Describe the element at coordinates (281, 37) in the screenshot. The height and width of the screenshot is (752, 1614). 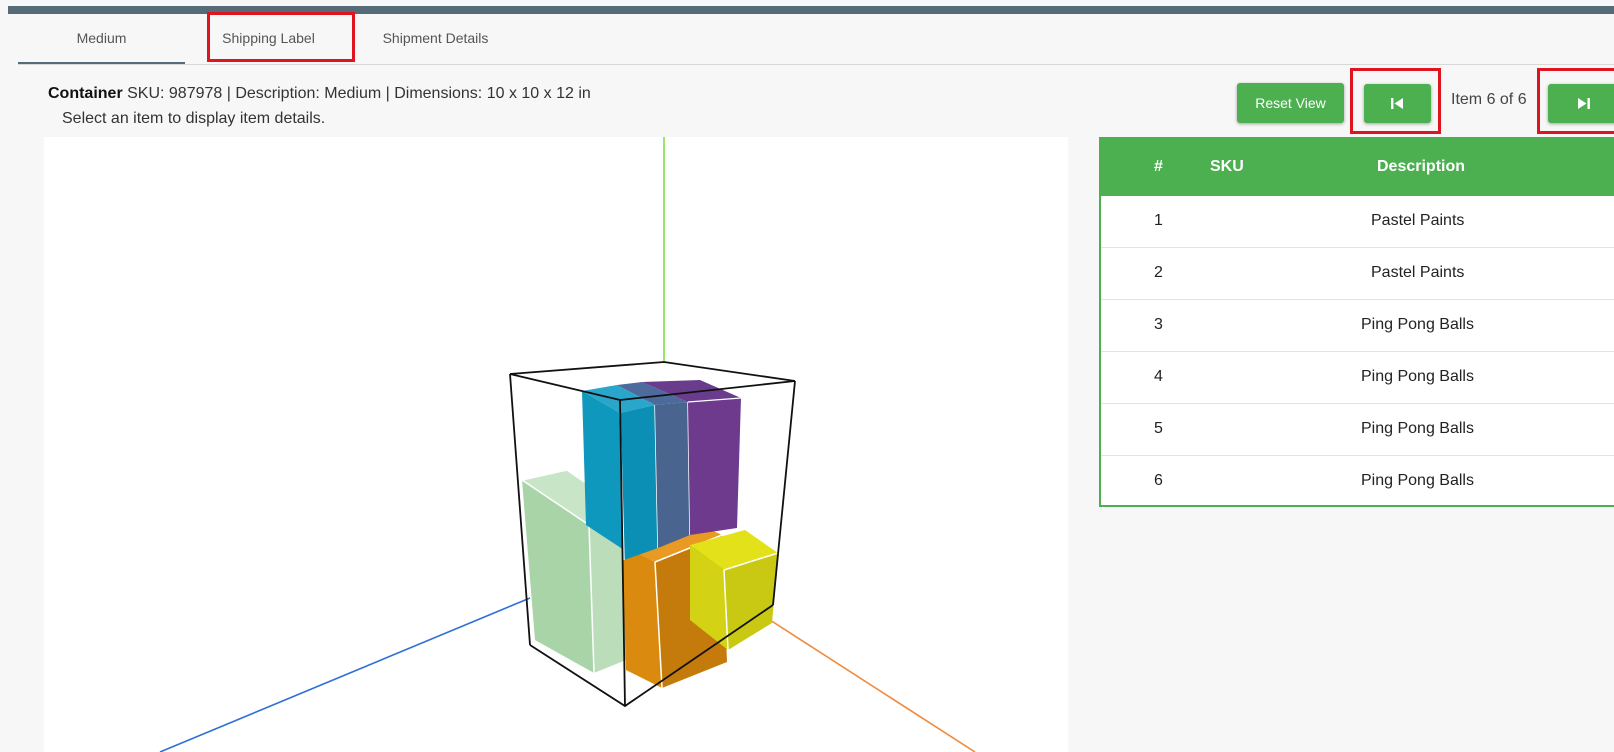
I see `highlight-shipping-label` at that location.